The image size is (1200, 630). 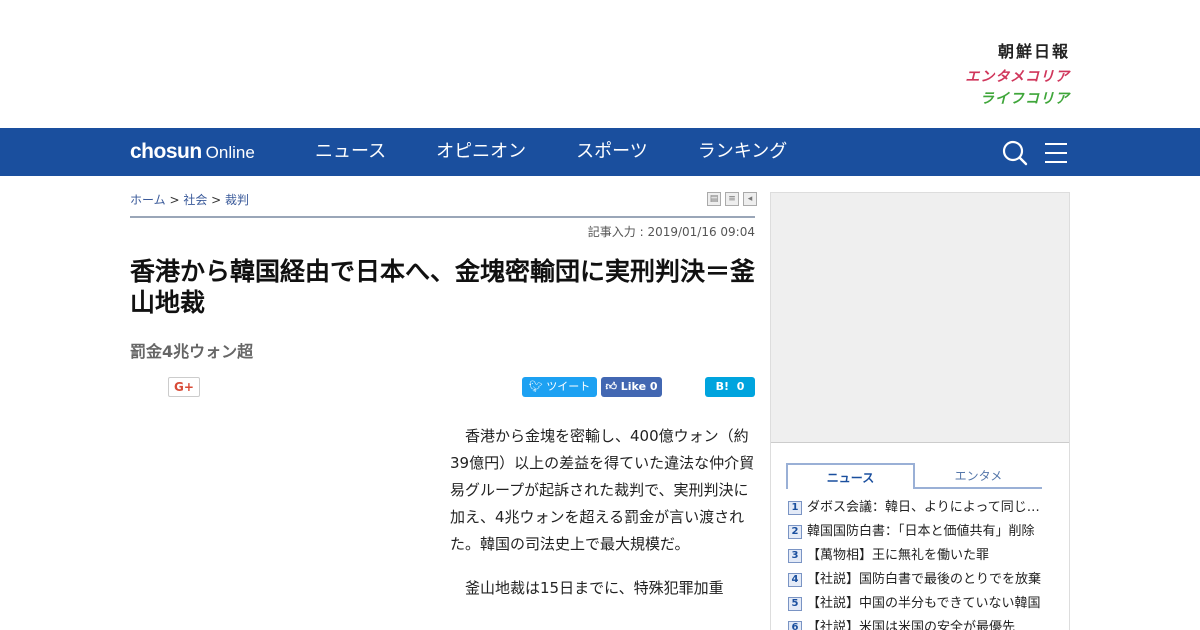 What do you see at coordinates (230, 152) in the screenshot?
I see `logo-light-text: Online` at bounding box center [230, 152].